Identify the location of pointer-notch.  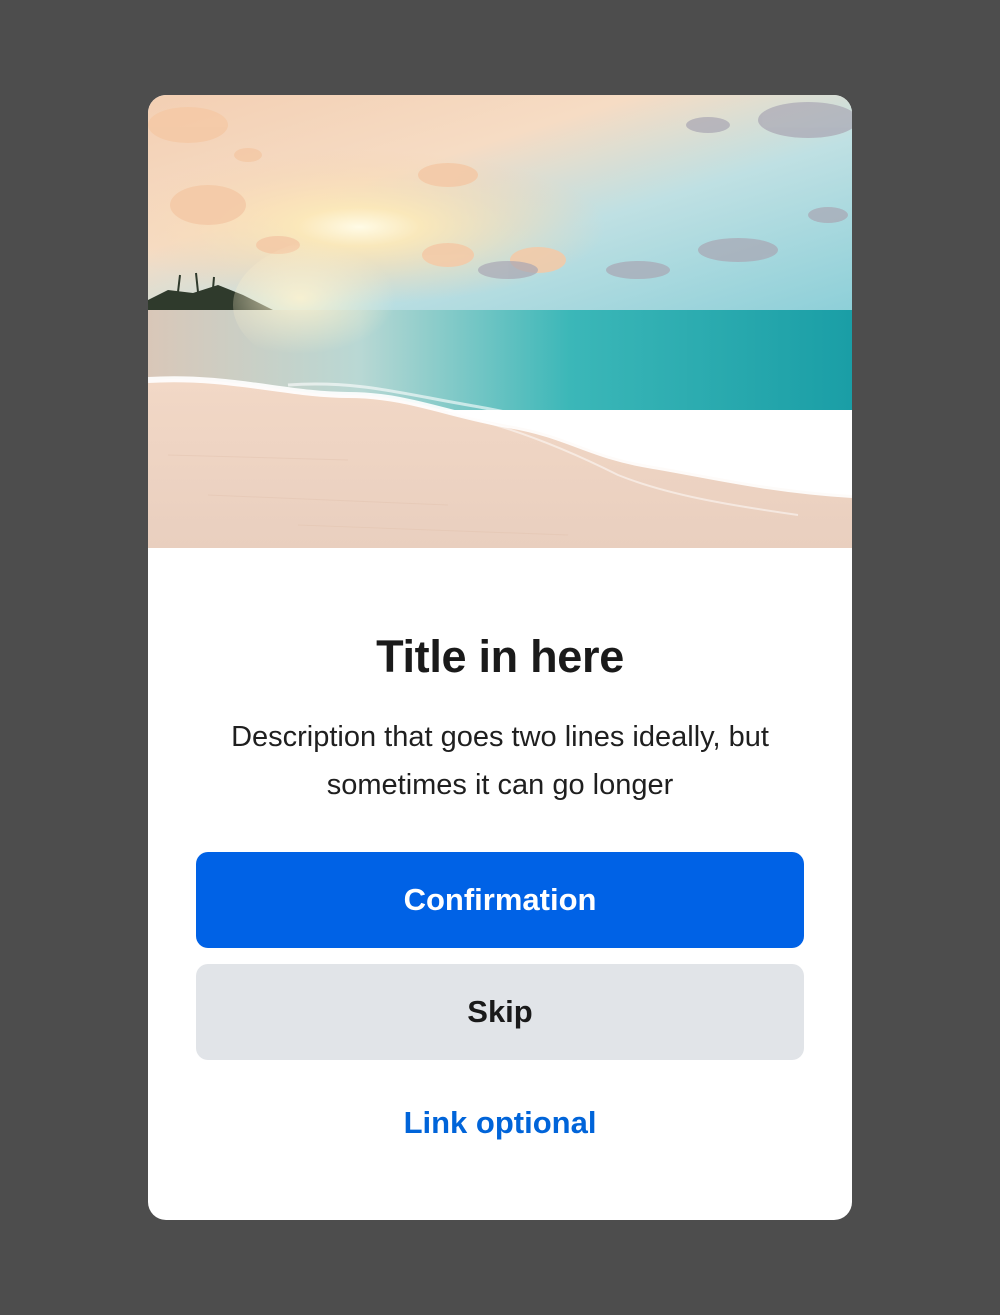
(500, 563).